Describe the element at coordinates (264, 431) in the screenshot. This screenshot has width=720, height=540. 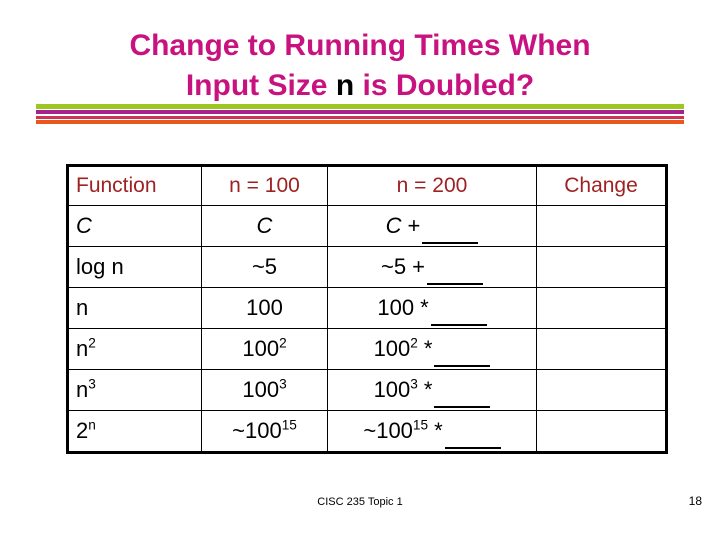
I see `cell-n100: ~10015` at that location.